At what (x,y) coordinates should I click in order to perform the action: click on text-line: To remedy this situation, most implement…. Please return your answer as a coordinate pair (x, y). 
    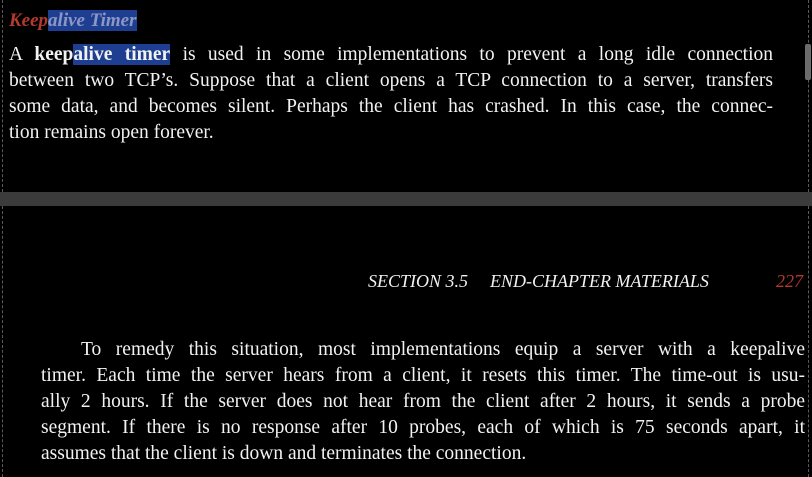
    Looking at the image, I should click on (443, 349).